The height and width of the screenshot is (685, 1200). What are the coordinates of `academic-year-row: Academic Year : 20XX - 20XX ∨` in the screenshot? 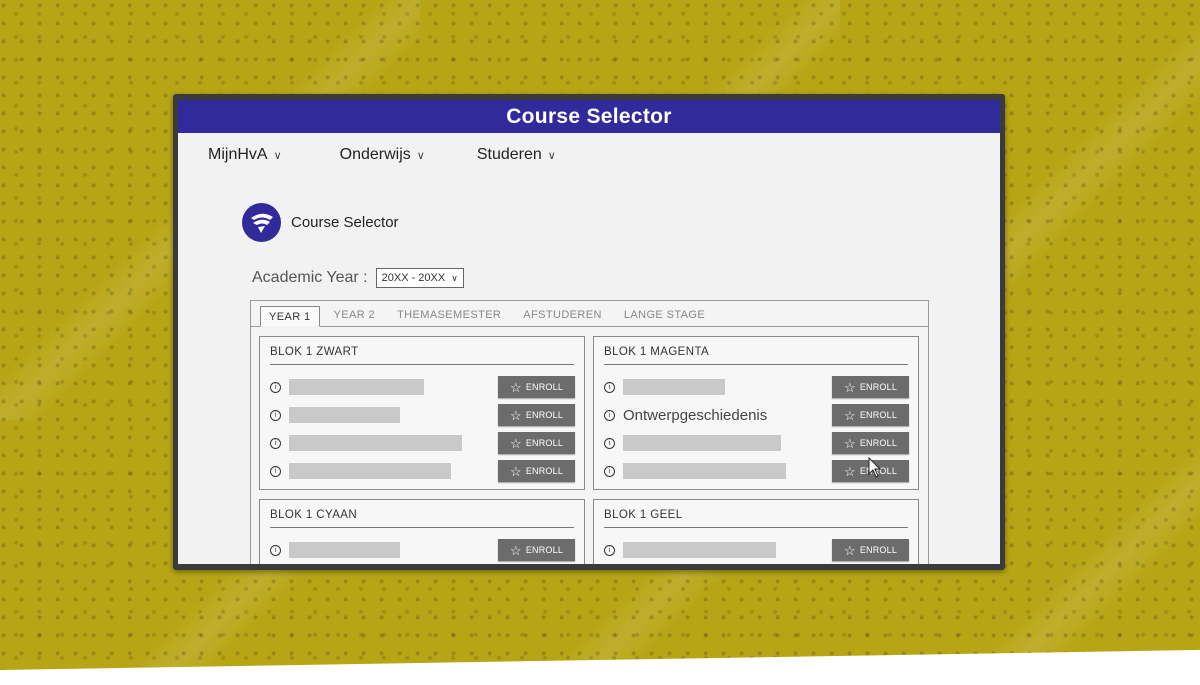 It's located at (358, 278).